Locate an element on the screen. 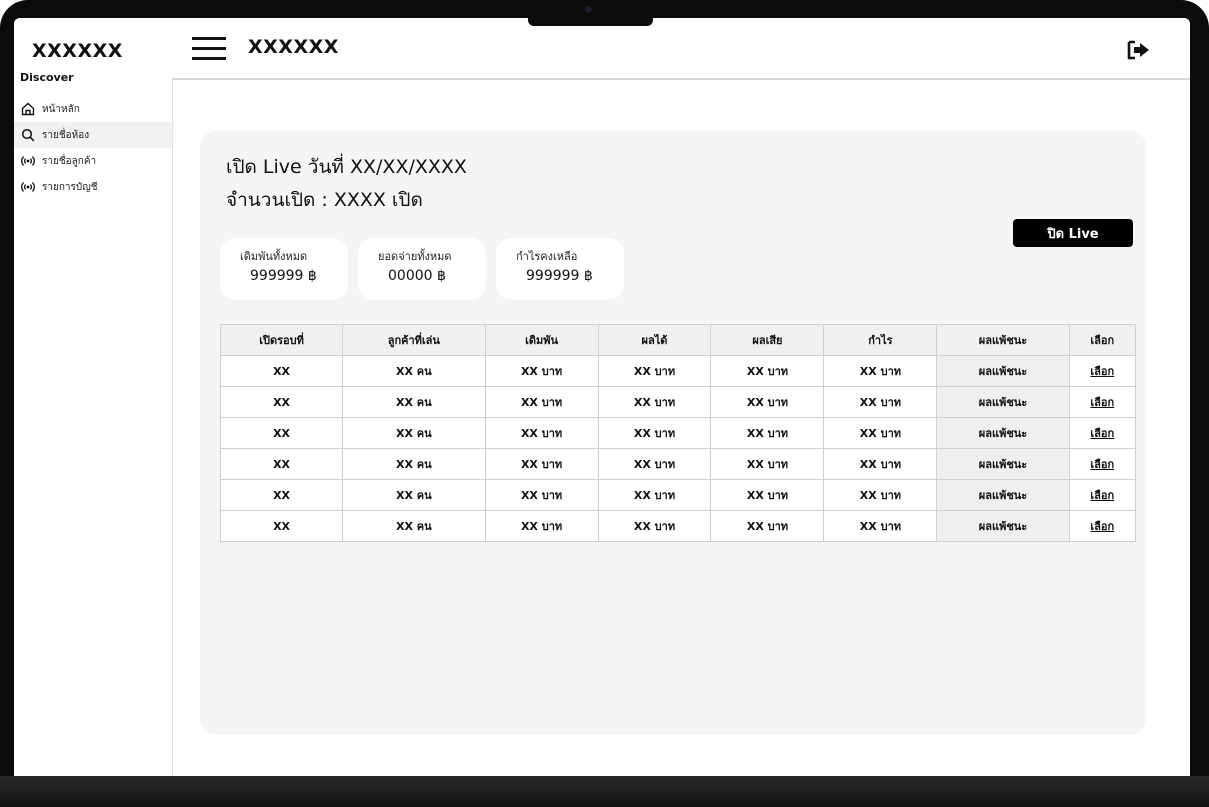  column-header: ผลแพ้ชนะ is located at coordinates (1003, 340).